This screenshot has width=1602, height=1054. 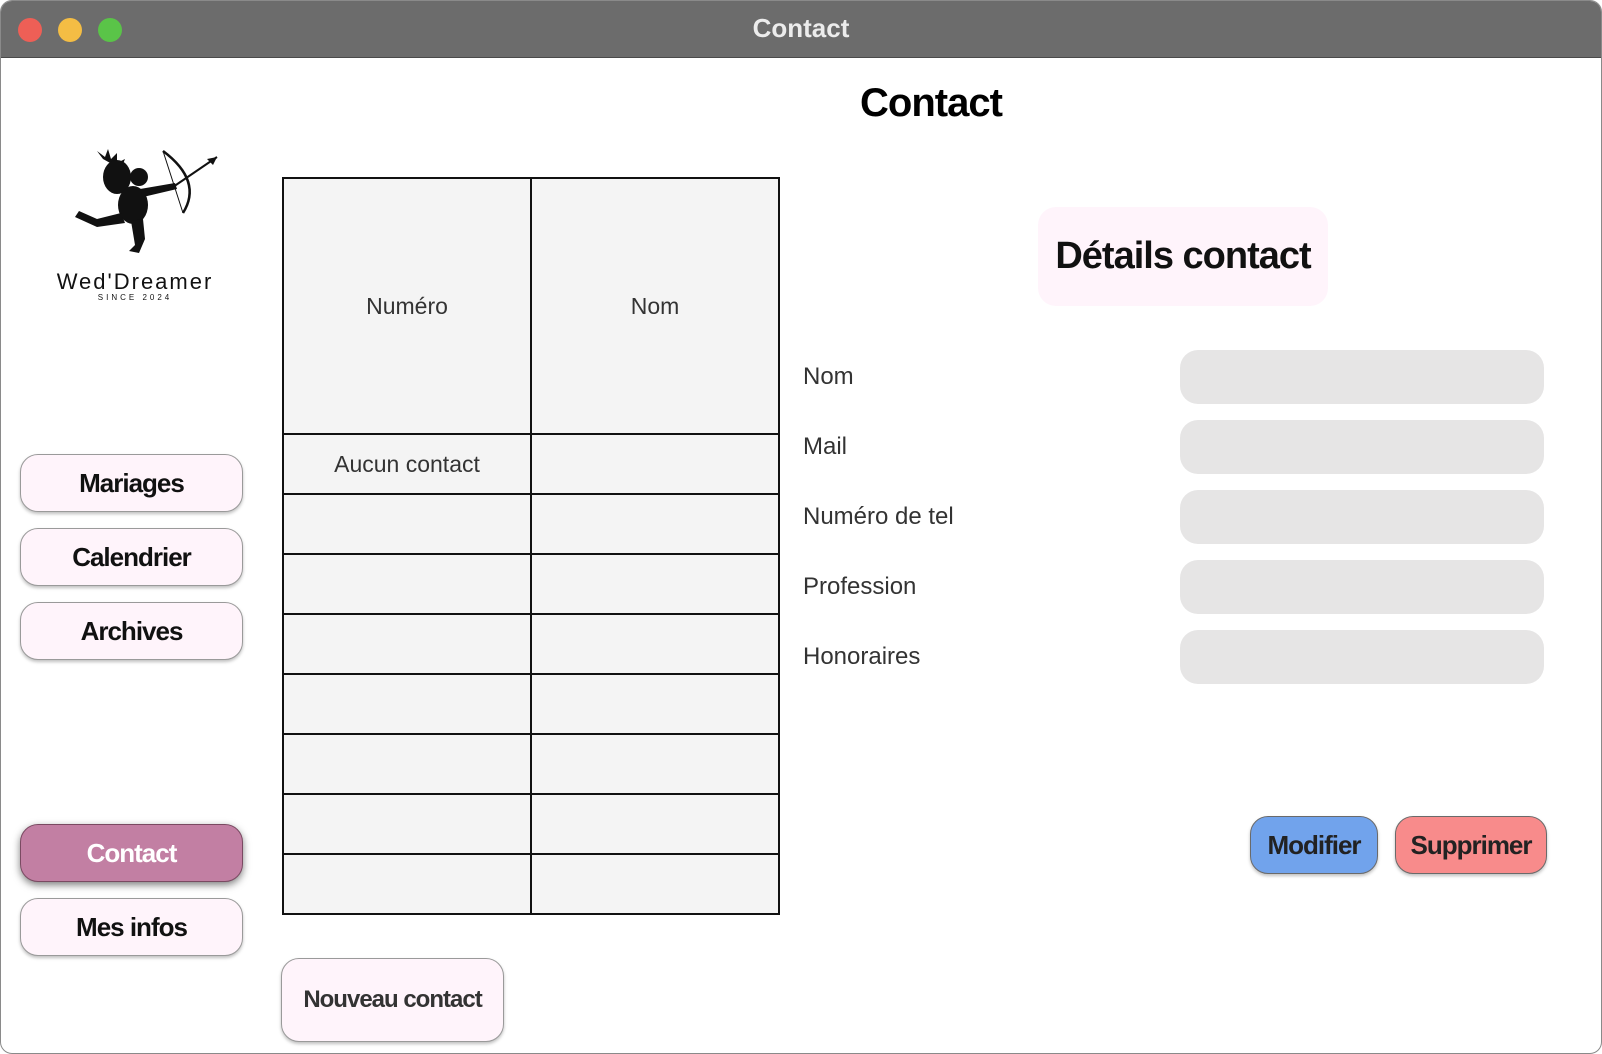 What do you see at coordinates (135, 281) in the screenshot?
I see `logo-brand-text: Wed'Dreamer` at bounding box center [135, 281].